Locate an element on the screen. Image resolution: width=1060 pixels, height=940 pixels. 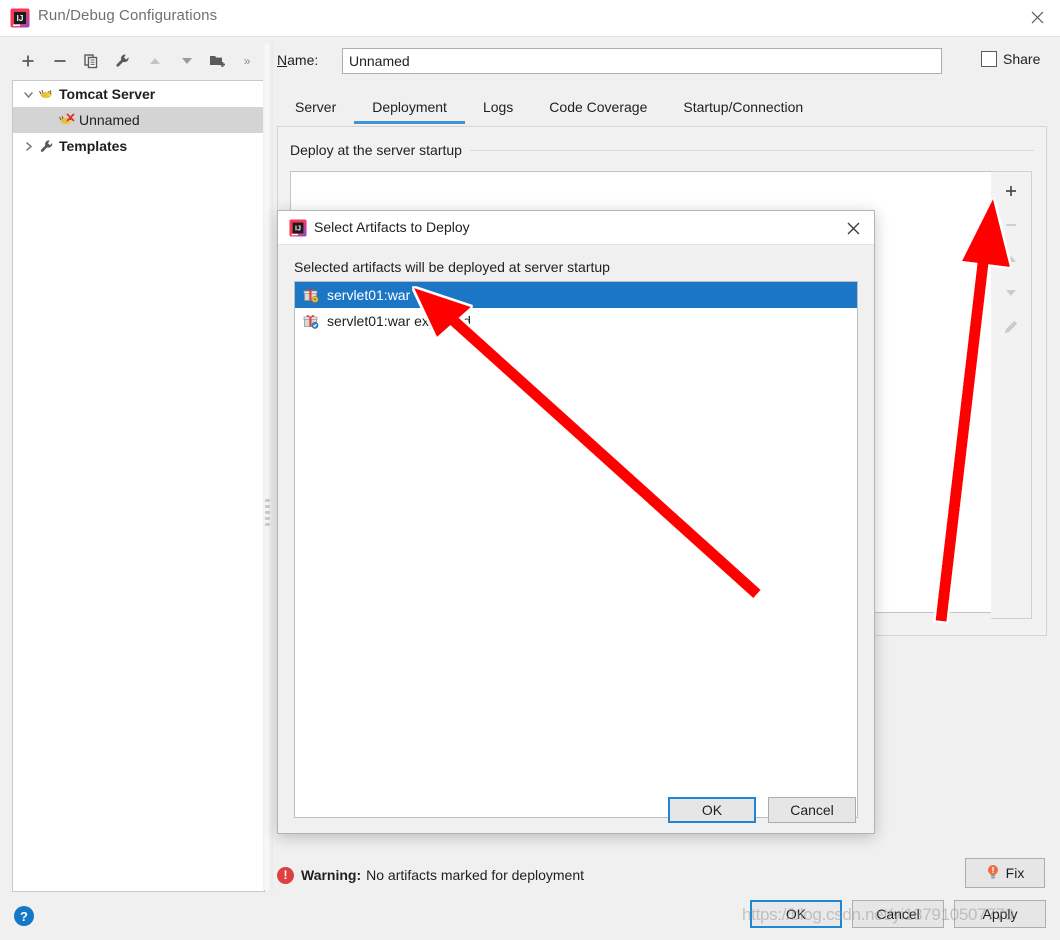
deploy-group-title: Deploy at the server startup is located at coordinates (376, 150).